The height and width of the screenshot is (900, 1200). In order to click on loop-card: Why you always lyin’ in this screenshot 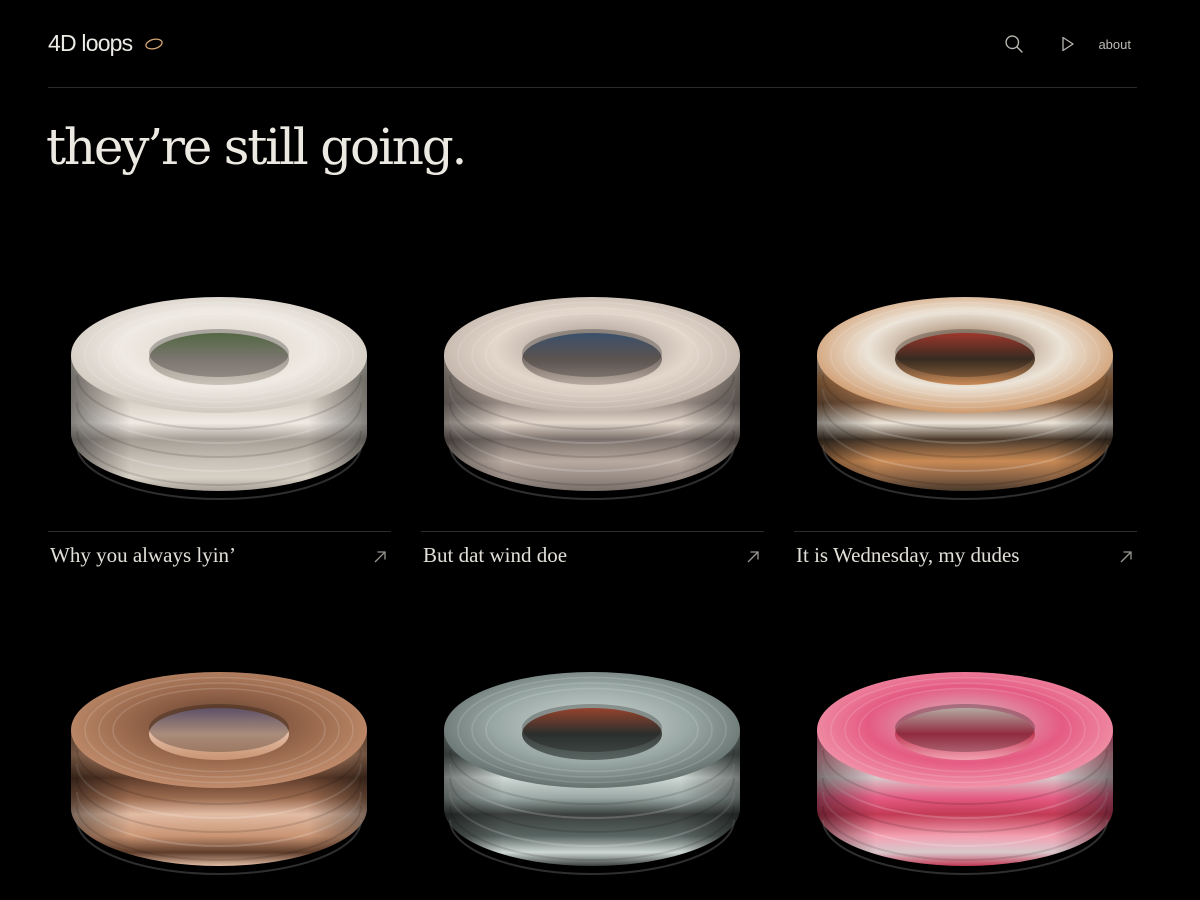, I will do `click(219, 414)`.